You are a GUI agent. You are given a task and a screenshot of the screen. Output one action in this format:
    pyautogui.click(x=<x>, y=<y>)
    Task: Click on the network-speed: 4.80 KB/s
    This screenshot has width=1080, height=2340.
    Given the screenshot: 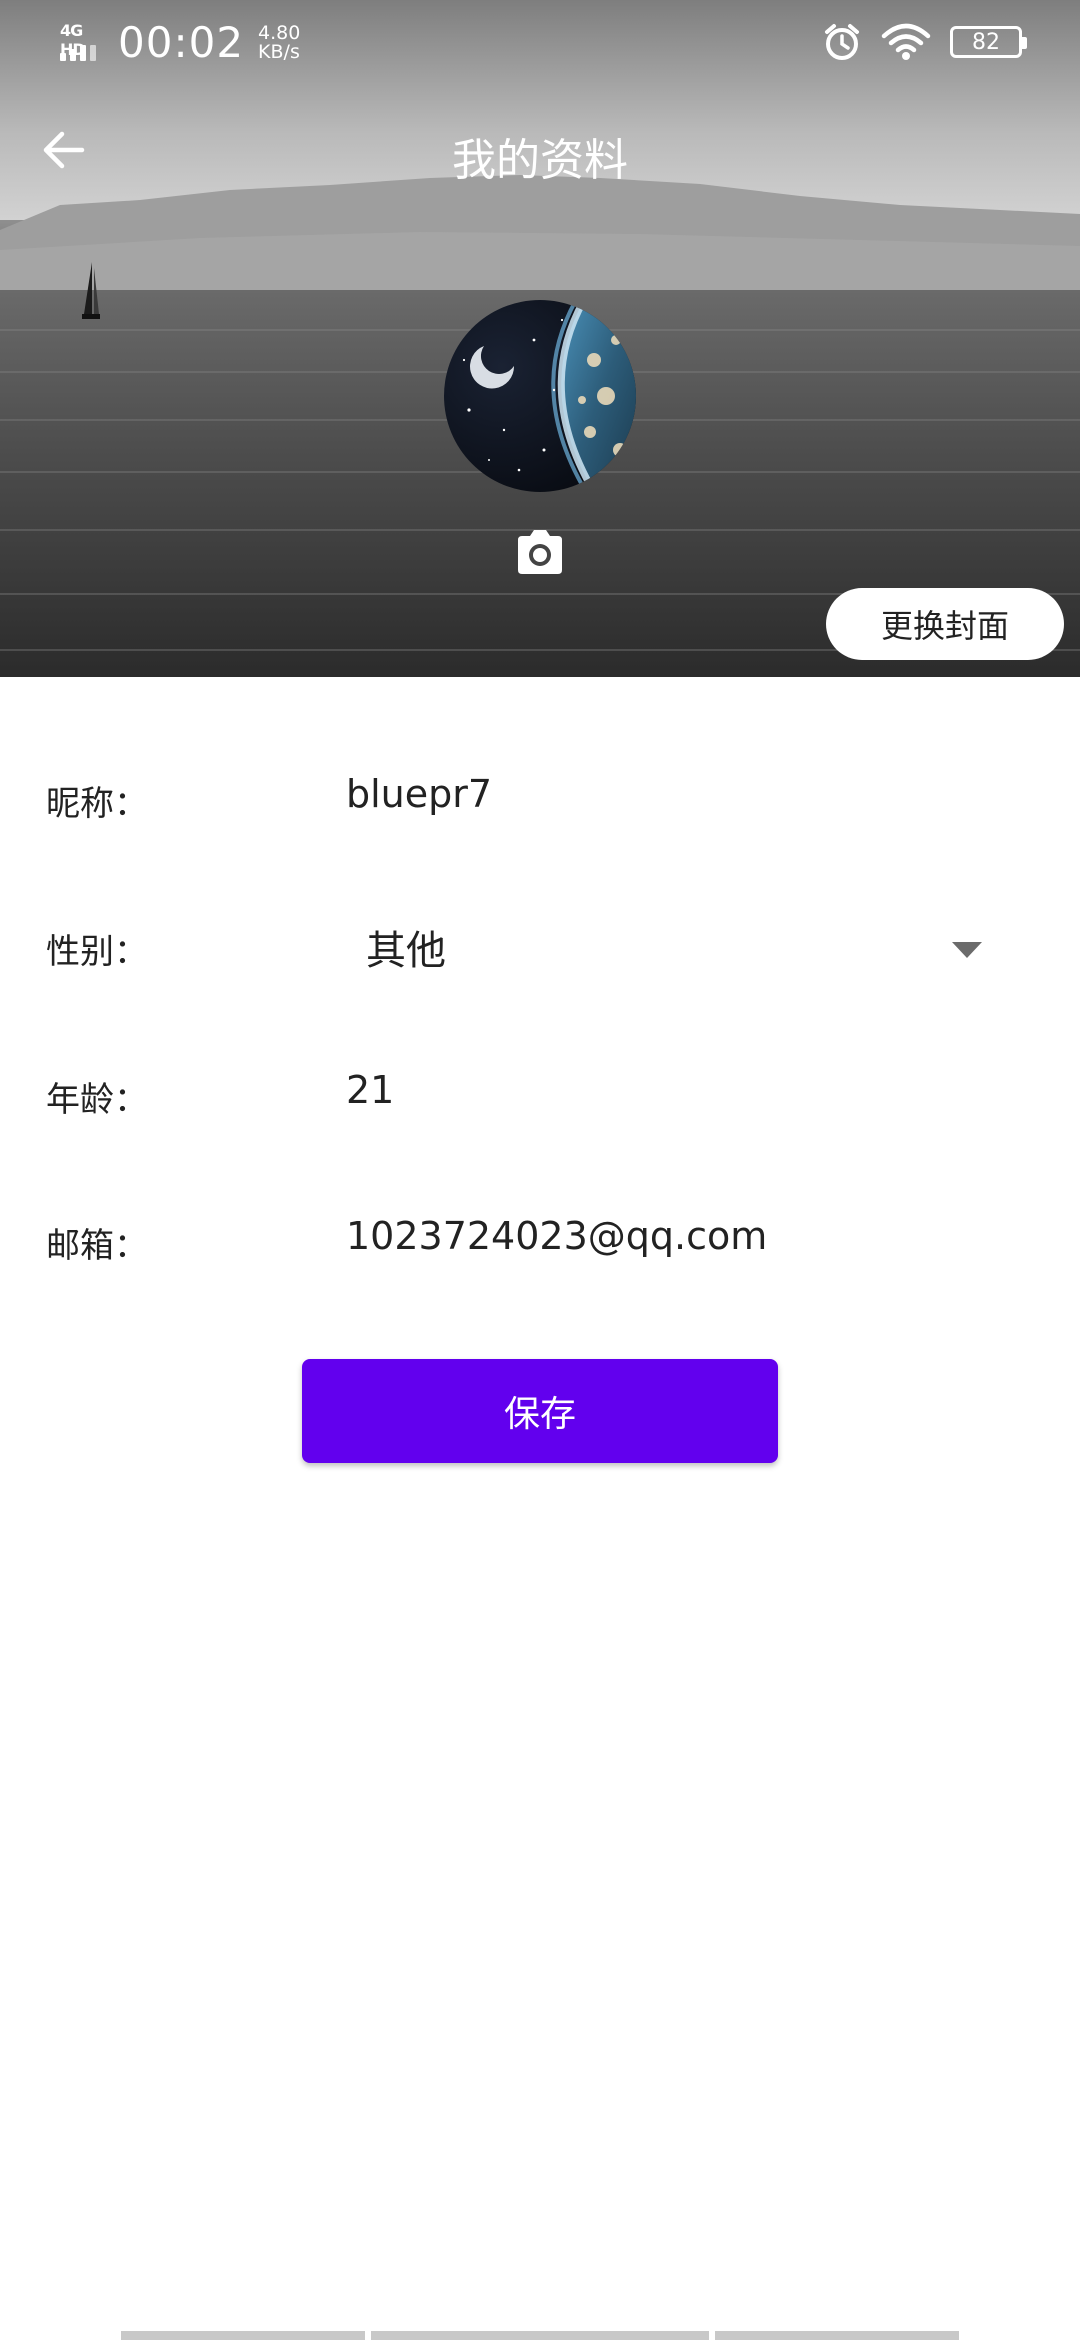 What is the action you would take?
    pyautogui.click(x=279, y=42)
    